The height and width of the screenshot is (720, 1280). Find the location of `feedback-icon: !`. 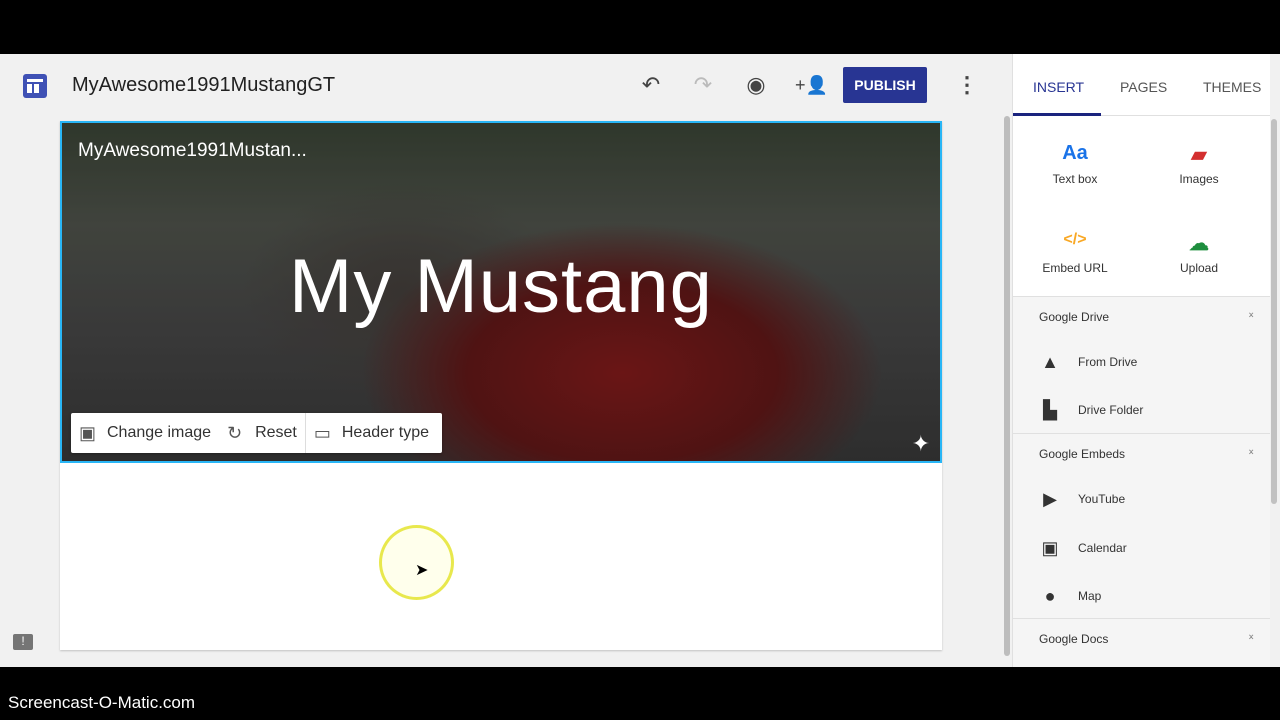

feedback-icon: ! is located at coordinates (23, 642).